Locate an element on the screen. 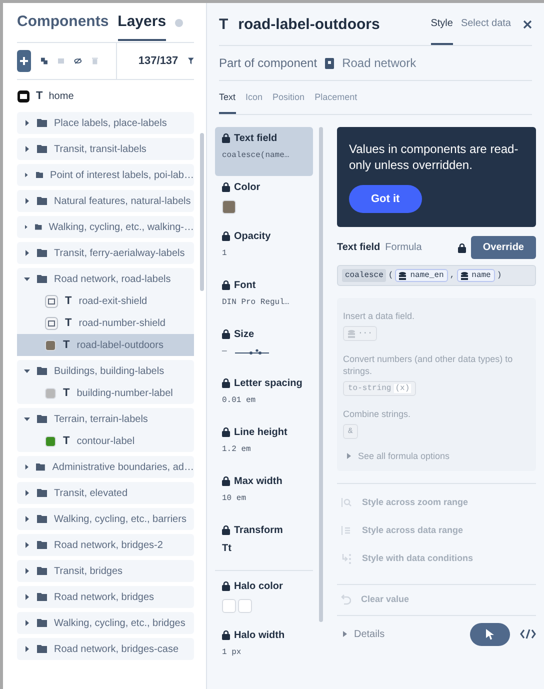 The height and width of the screenshot is (689, 544). layer-item: T contour-label is located at coordinates (105, 441).